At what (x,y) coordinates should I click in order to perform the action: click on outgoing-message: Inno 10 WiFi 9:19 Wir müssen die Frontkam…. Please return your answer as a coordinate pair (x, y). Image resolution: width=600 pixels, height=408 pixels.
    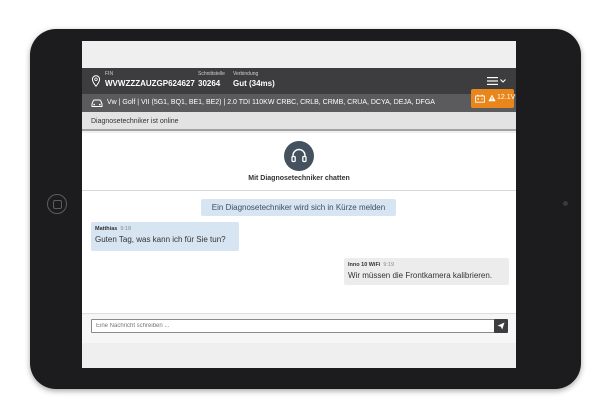
    Looking at the image, I should click on (426, 271).